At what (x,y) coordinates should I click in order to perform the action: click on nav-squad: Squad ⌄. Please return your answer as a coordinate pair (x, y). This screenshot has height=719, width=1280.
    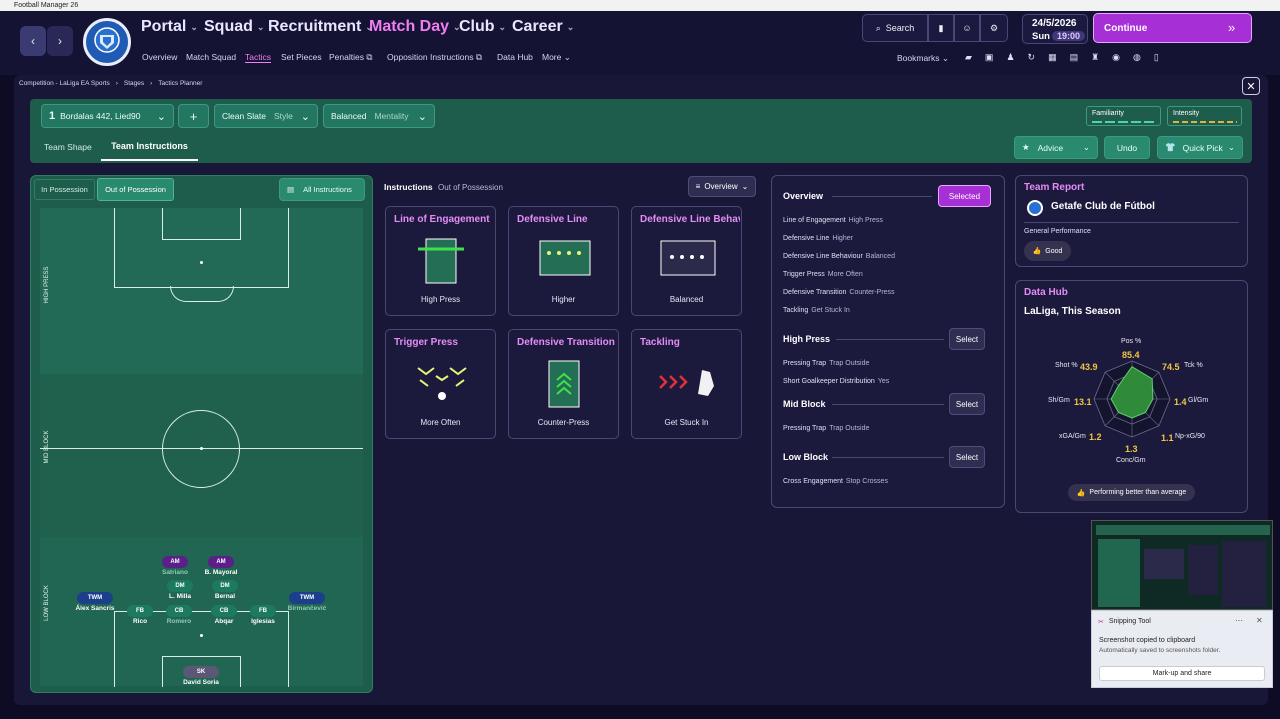
    Looking at the image, I should click on (234, 27).